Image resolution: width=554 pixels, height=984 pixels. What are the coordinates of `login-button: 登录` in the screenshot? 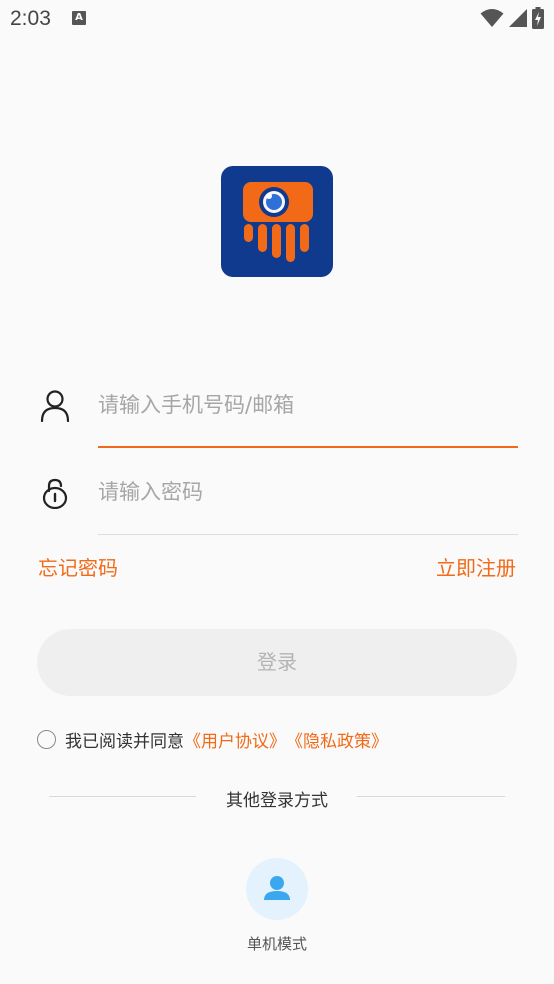 It's located at (277, 662).